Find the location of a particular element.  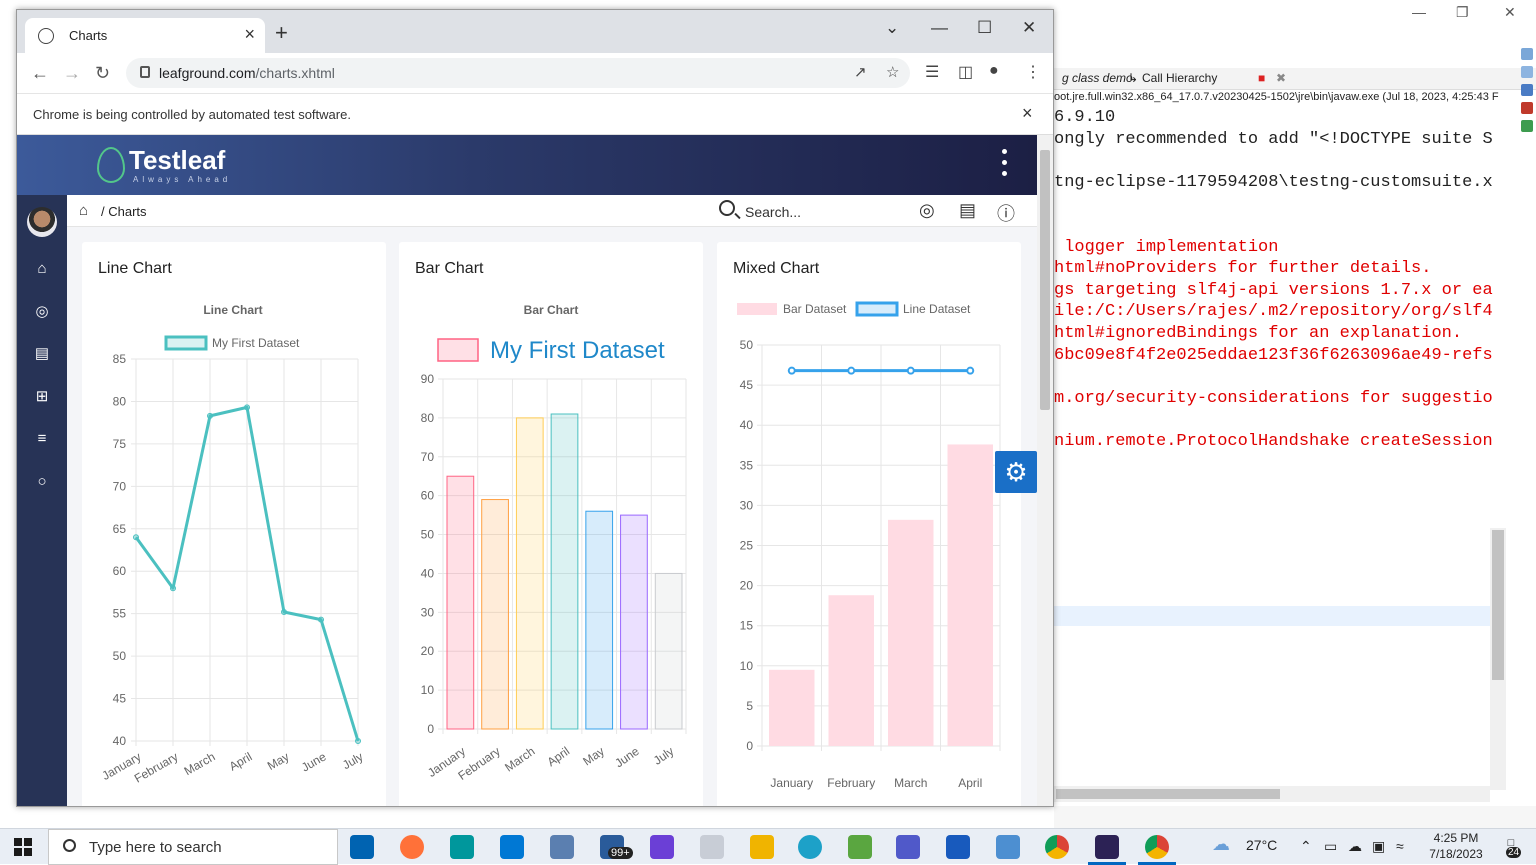

minimize-button: — is located at coordinates (939, 28).